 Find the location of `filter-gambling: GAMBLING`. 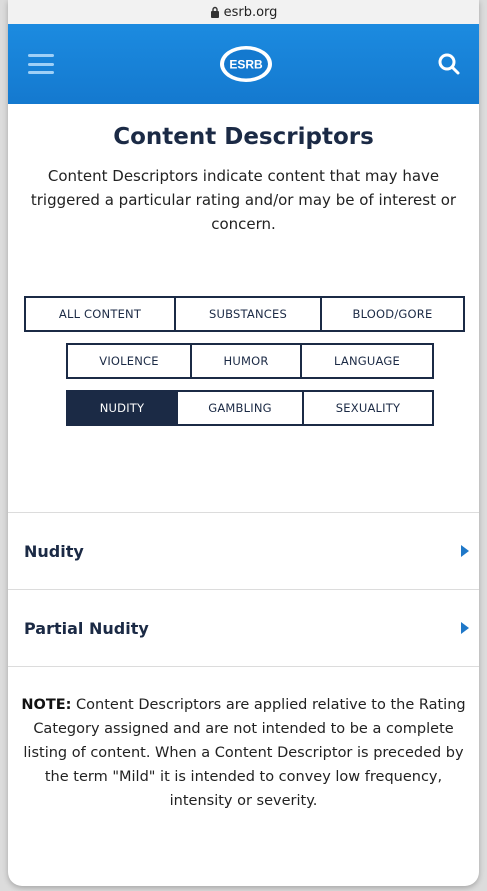

filter-gambling: GAMBLING is located at coordinates (240, 408).